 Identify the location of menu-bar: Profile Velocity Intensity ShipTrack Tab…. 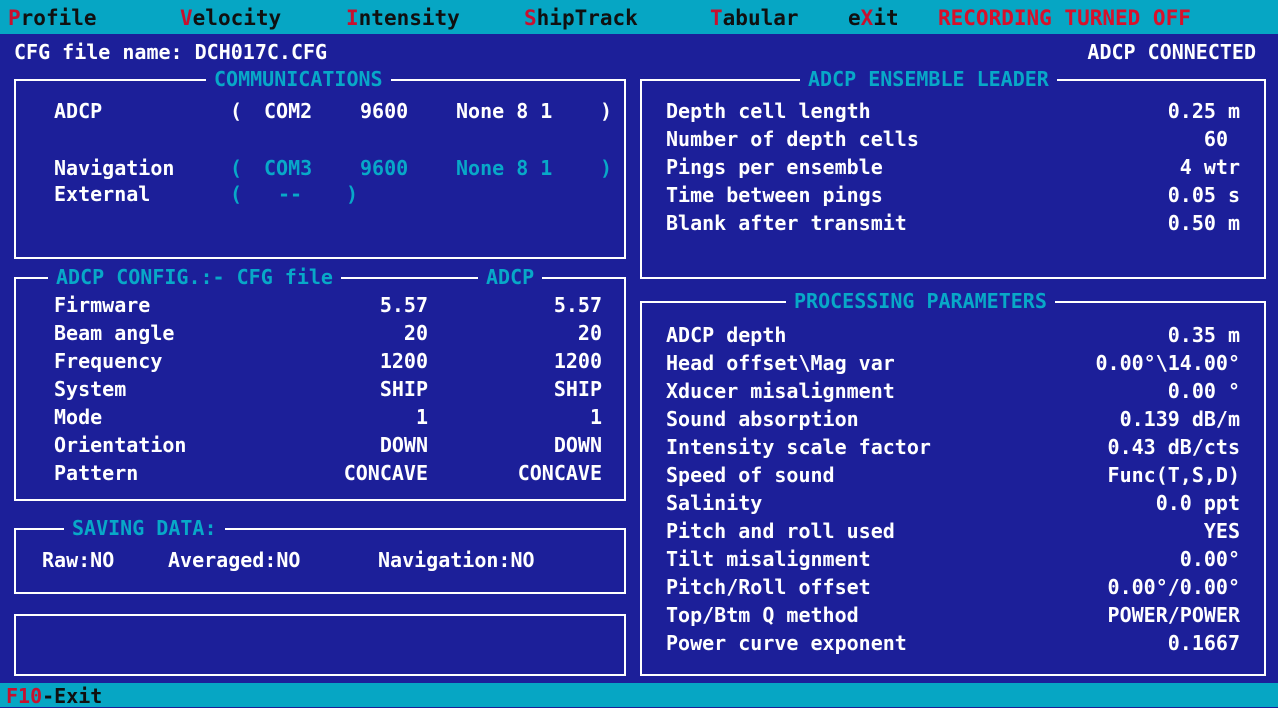
(639, 17).